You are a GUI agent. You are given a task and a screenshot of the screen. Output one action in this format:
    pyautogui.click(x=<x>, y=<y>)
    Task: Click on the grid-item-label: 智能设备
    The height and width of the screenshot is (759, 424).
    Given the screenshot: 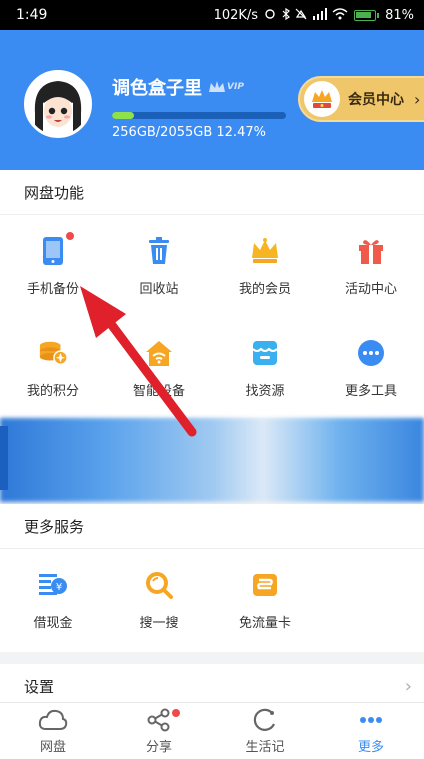 What is the action you would take?
    pyautogui.click(x=158, y=391)
    